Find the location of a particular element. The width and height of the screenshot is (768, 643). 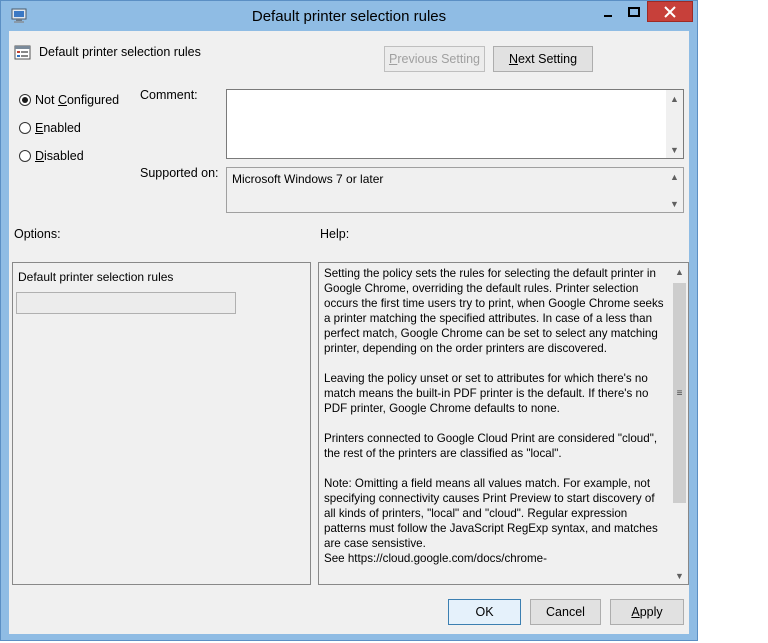

radio-label-disabled: Disabled is located at coordinates (59, 156).